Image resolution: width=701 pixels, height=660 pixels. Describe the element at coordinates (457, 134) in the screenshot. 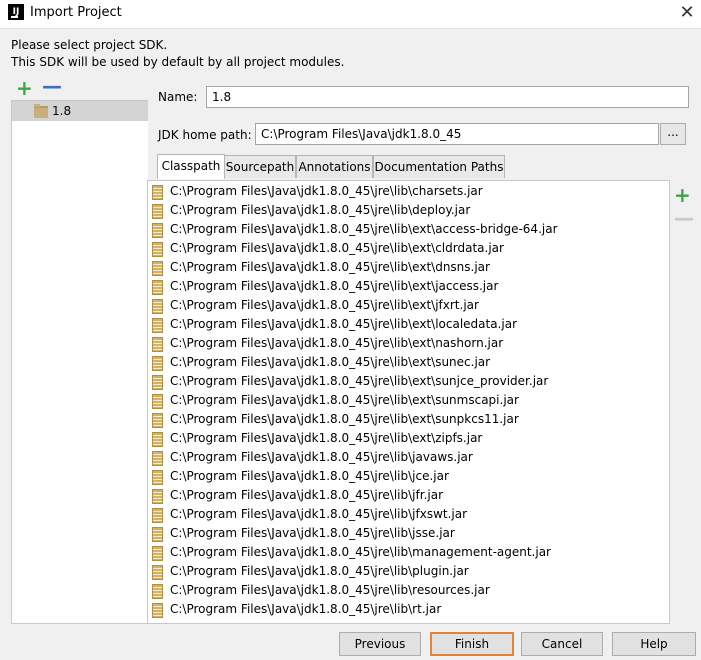

I see `jdk-home-path-input: C:\Program Files\Java\jdk1.8.0_45` at that location.